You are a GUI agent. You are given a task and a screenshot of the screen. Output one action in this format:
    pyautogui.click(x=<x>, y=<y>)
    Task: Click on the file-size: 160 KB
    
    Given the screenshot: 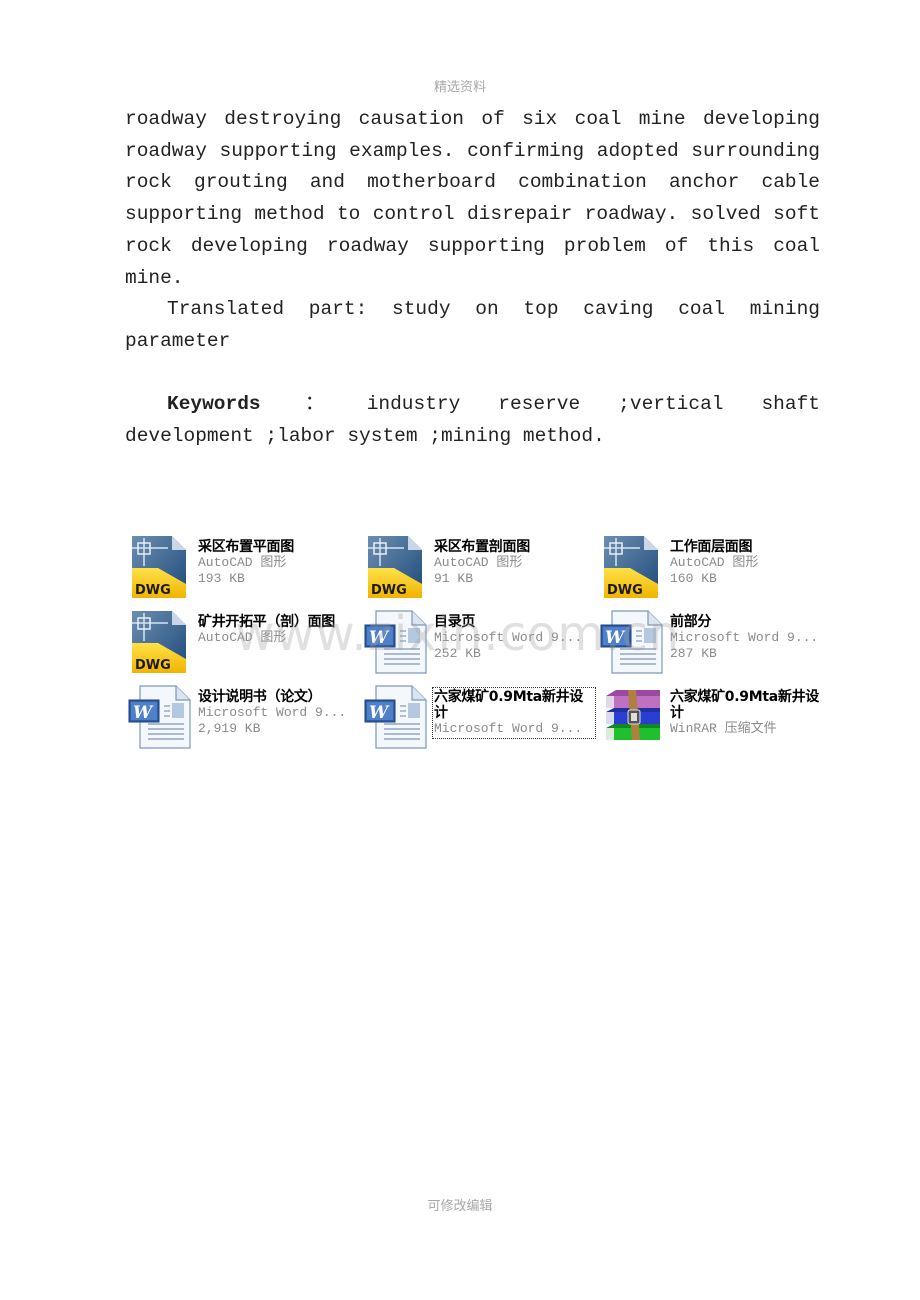 What is the action you would take?
    pyautogui.click(x=693, y=578)
    